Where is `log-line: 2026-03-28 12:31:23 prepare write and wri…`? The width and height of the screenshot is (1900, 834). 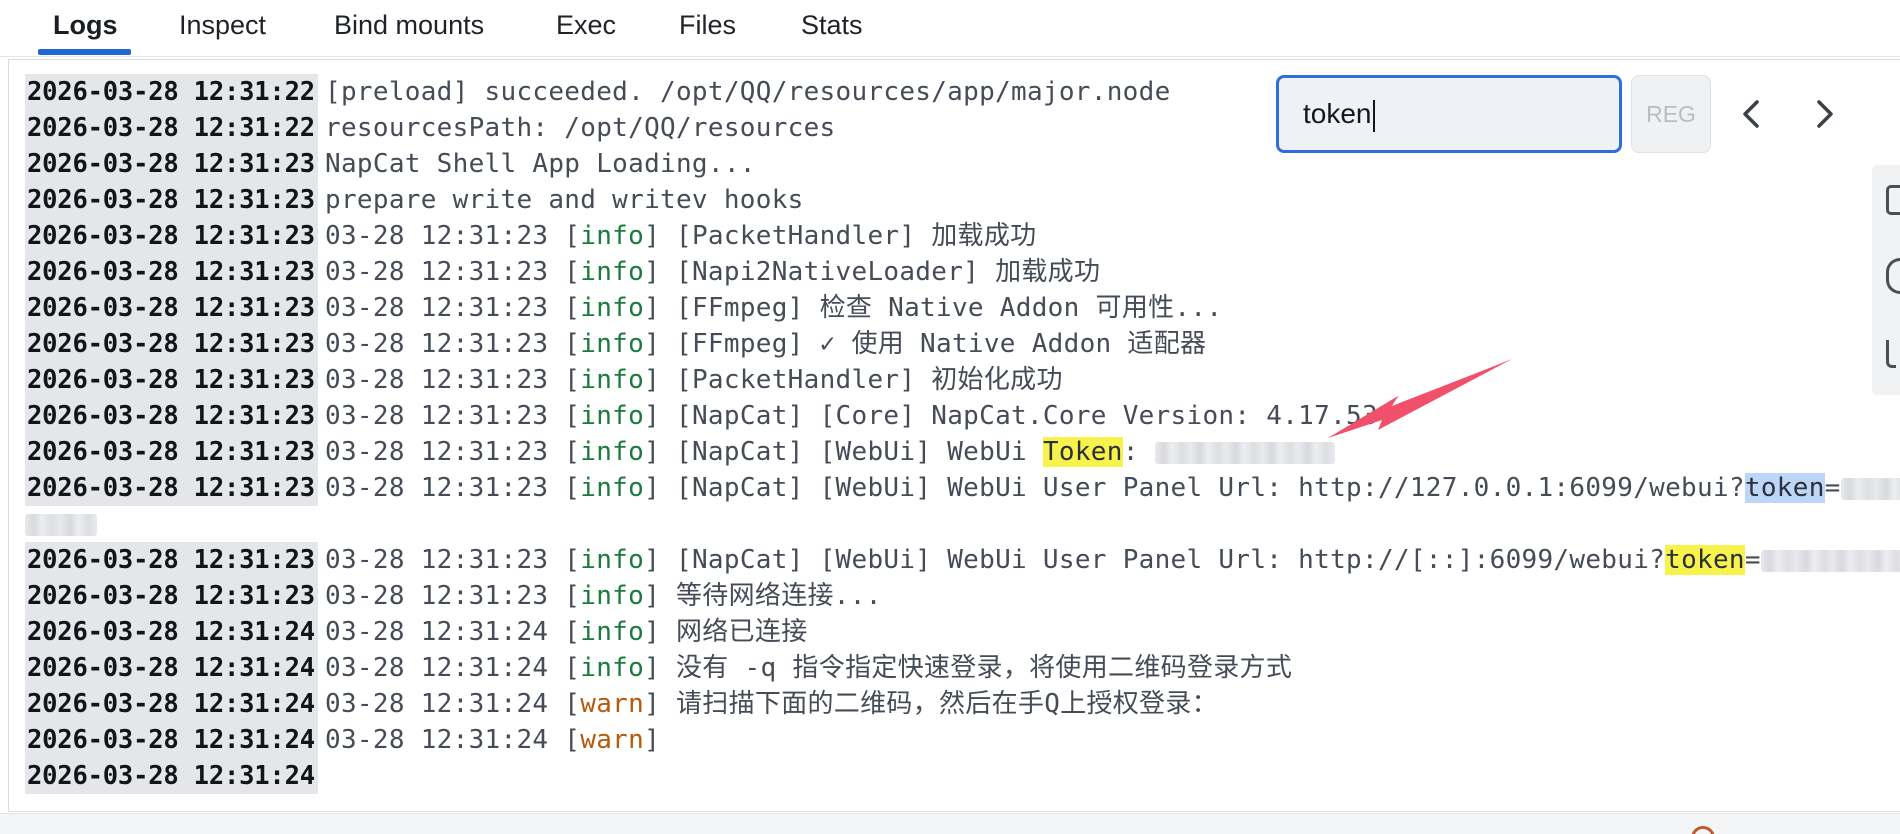
log-line: 2026-03-28 12:31:23 prepare write and wri… is located at coordinates (954, 200).